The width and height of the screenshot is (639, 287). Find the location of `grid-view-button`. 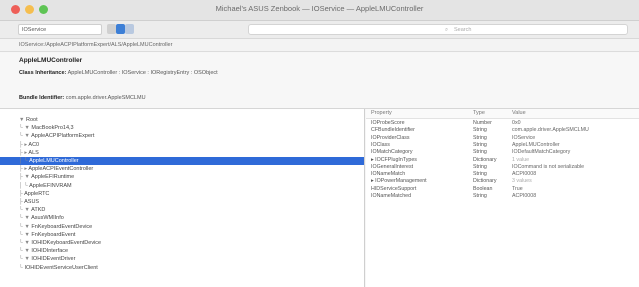

grid-view-button is located at coordinates (129, 29).